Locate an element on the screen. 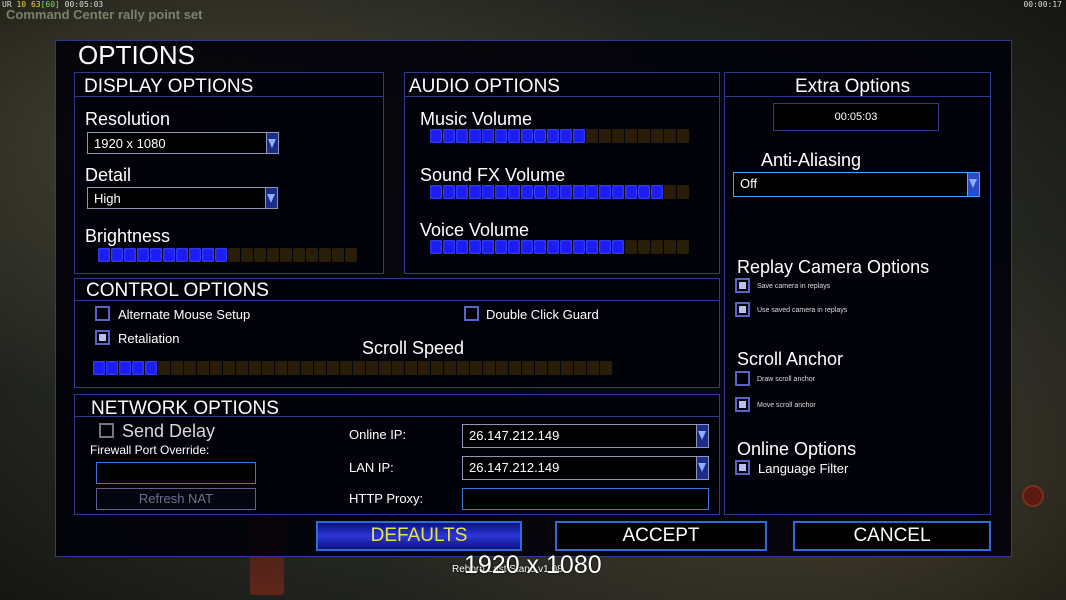  brightness-slider is located at coordinates (227, 255).